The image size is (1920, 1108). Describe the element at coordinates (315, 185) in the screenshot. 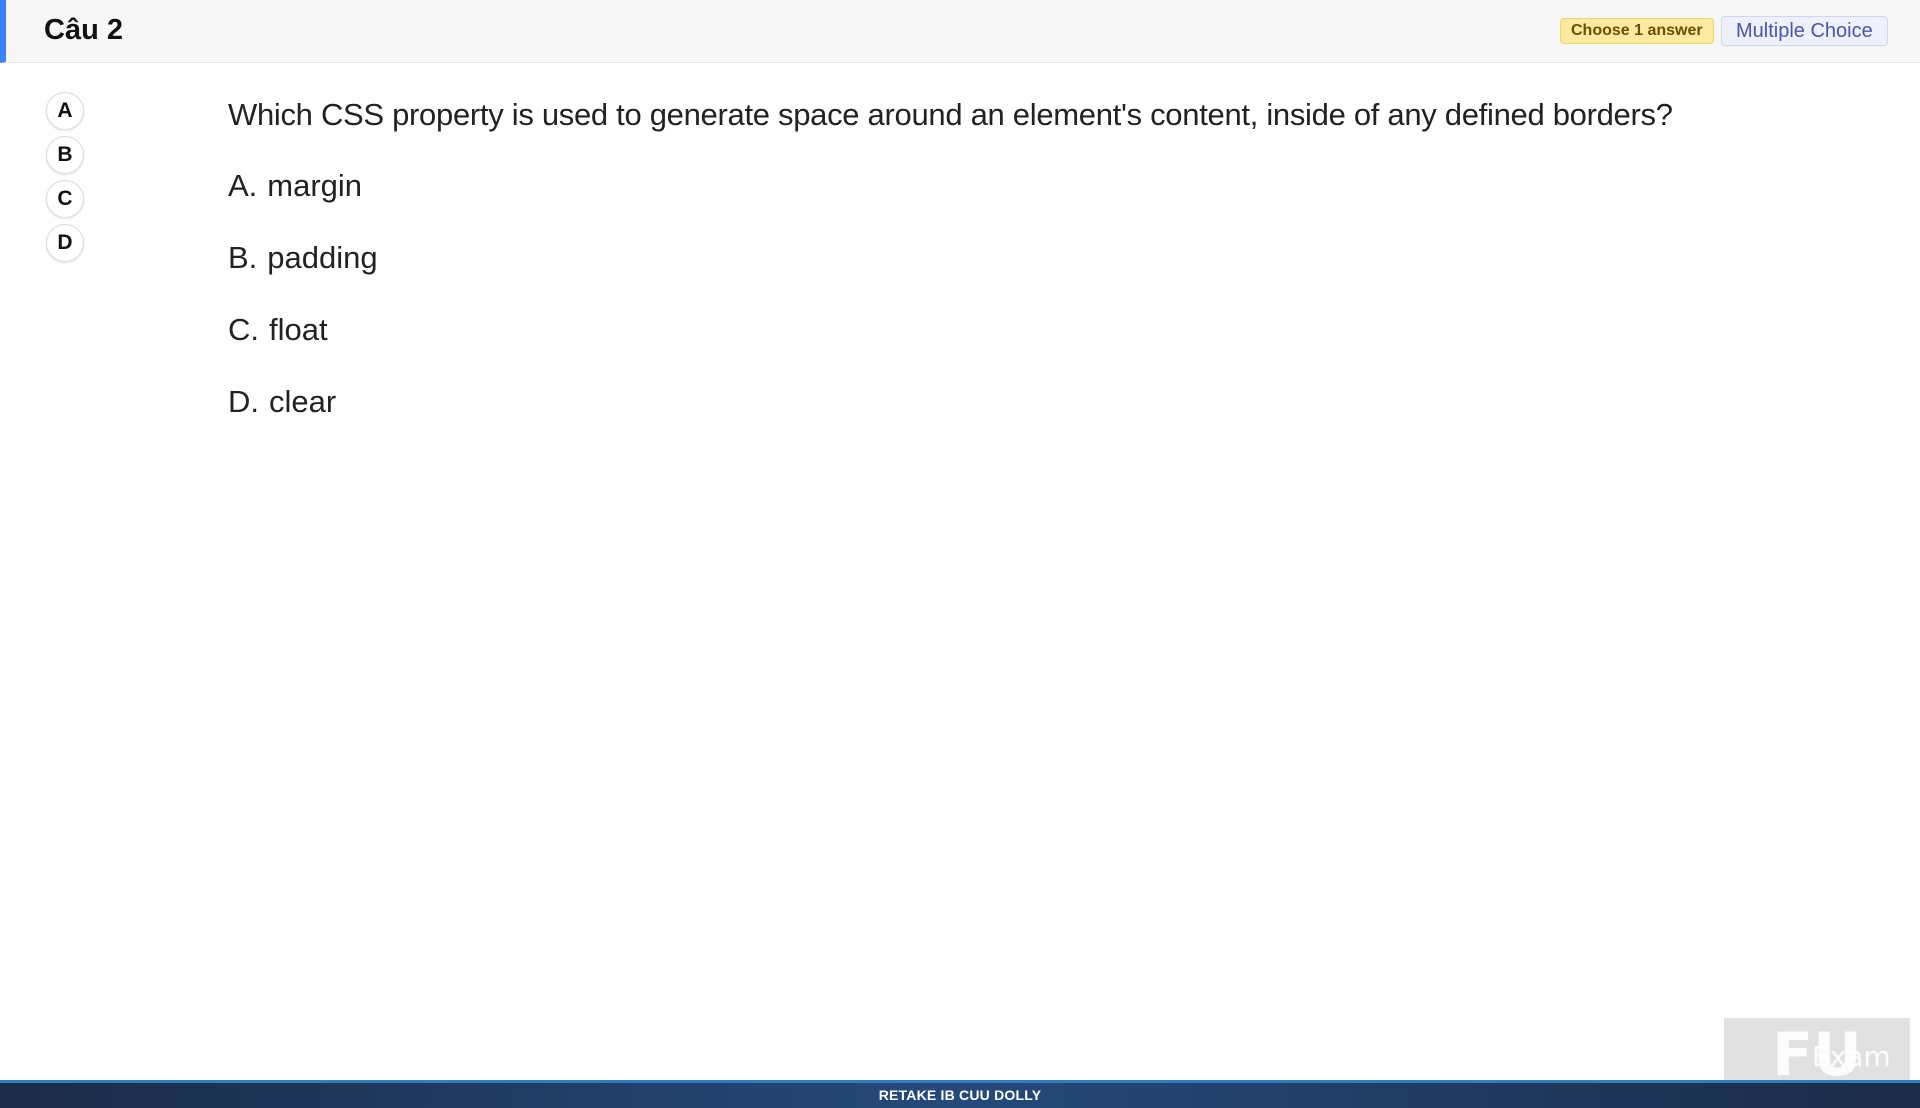

I see `option-text: margin` at that location.